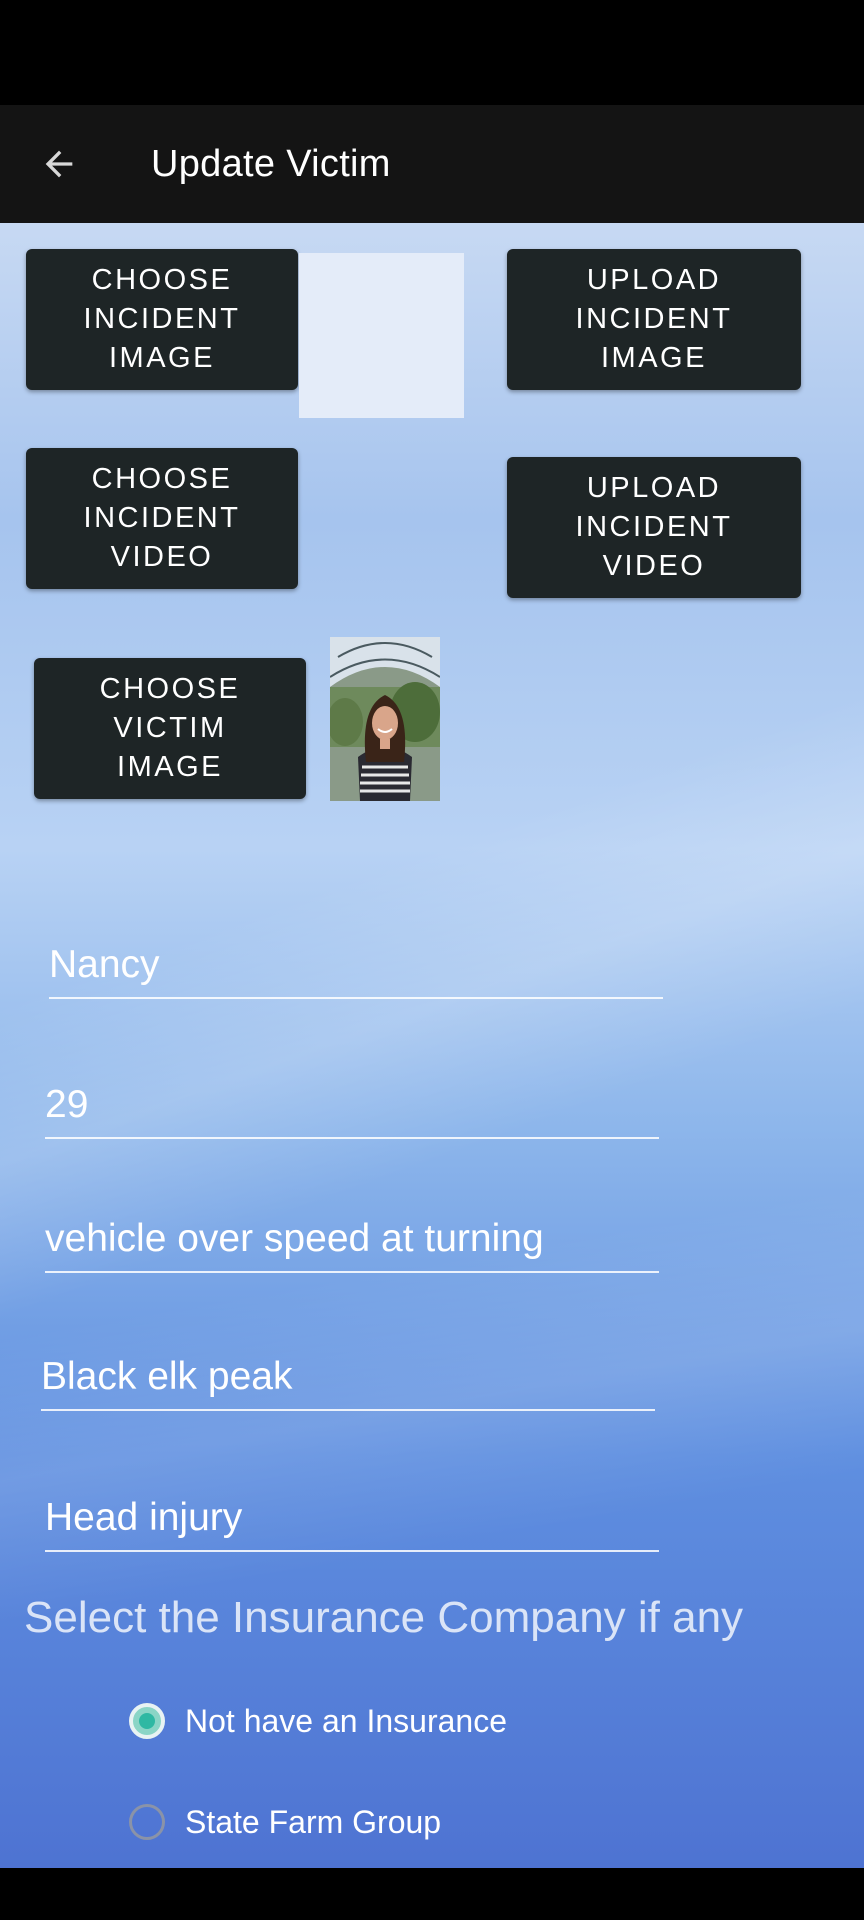  What do you see at coordinates (294, 1238) in the screenshot?
I see `incident-description-value: vehicle over speed at turning` at bounding box center [294, 1238].